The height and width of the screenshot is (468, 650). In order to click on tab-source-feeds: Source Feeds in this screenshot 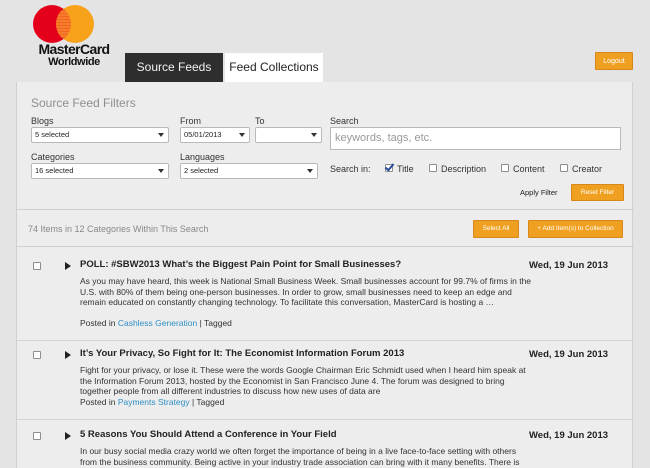, I will do `click(174, 67)`.